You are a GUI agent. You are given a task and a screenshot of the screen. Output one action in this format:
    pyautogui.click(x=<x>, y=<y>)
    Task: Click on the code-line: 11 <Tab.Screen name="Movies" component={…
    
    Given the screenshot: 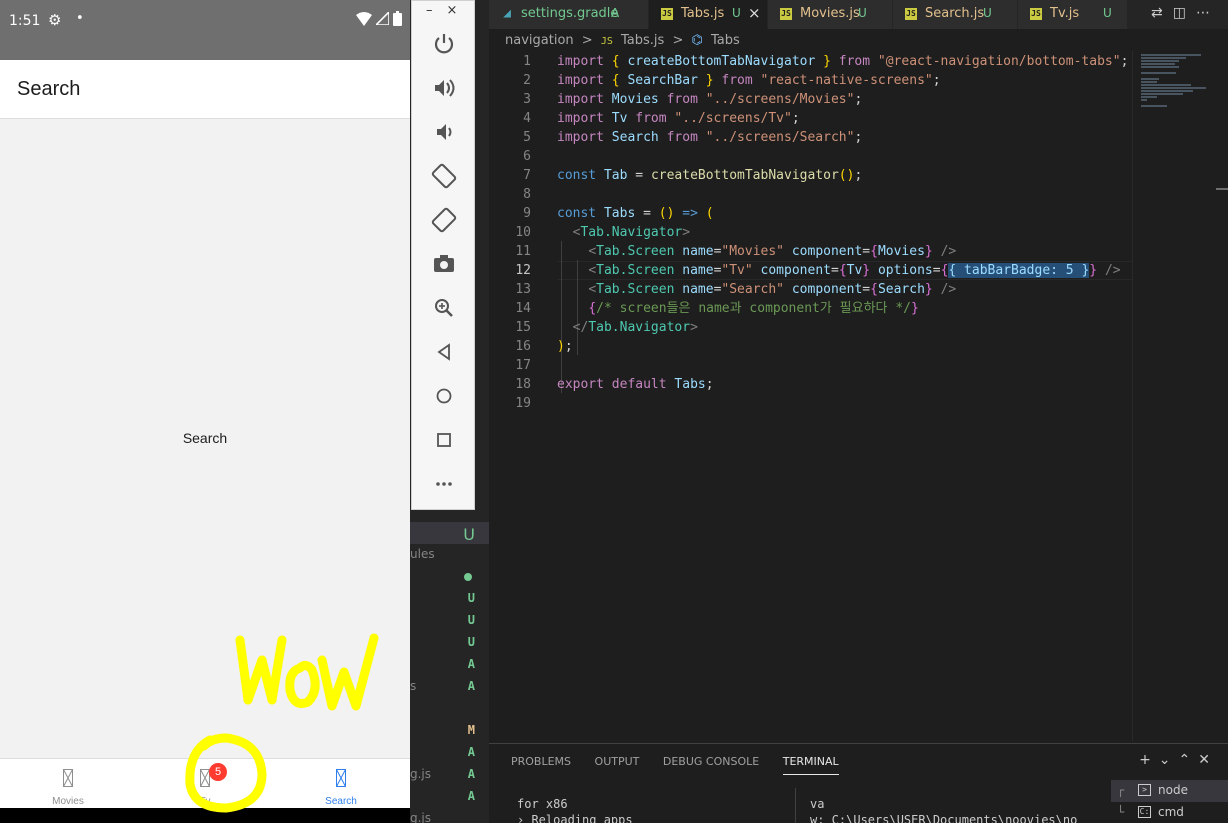 What is the action you would take?
    pyautogui.click(x=810, y=251)
    